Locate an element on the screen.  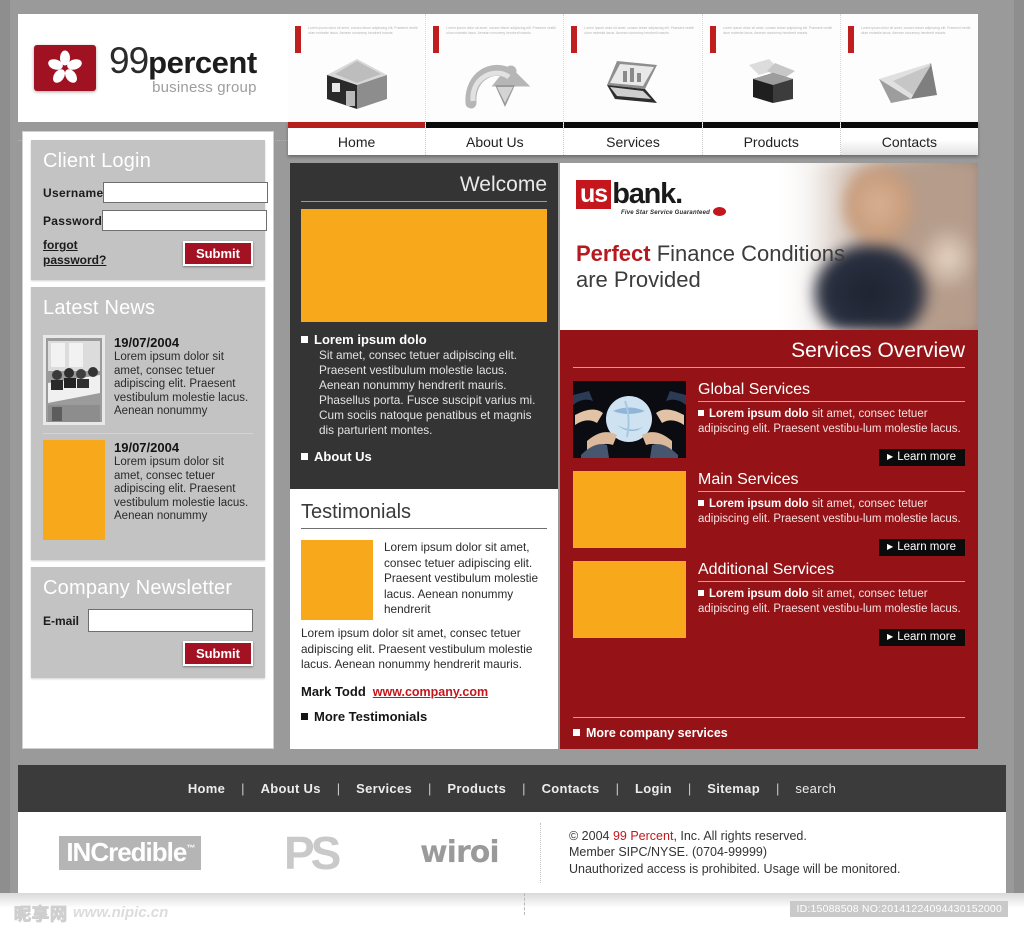
footer-link-search: search is located at coordinates (815, 788).